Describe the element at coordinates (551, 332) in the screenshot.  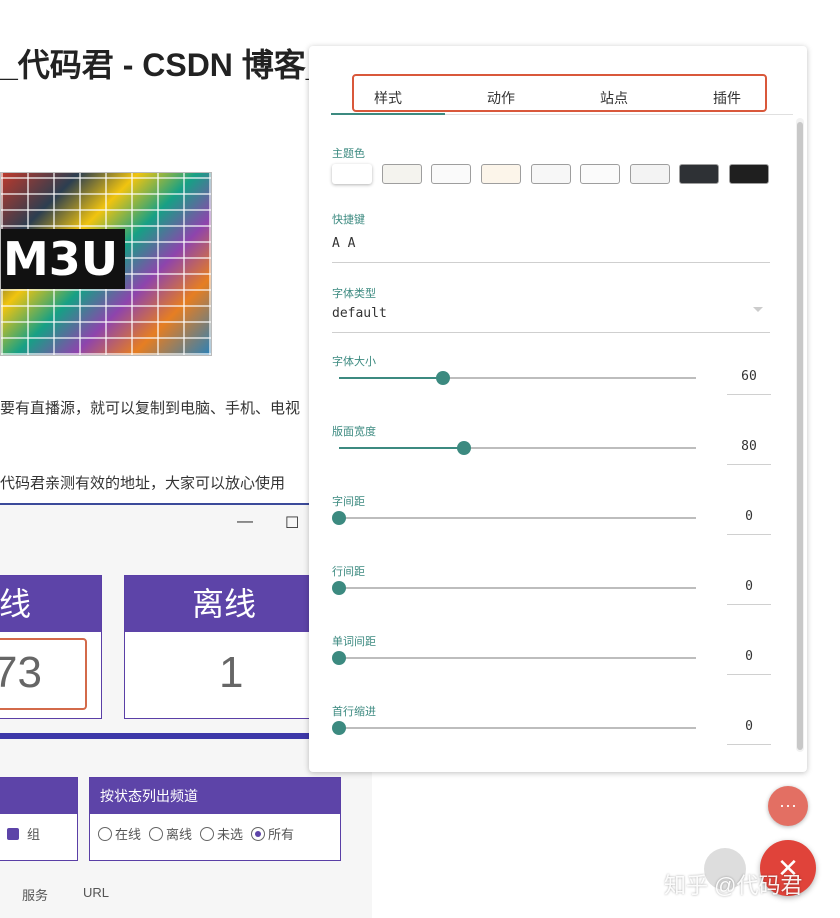
I see `font-type-underline` at that location.